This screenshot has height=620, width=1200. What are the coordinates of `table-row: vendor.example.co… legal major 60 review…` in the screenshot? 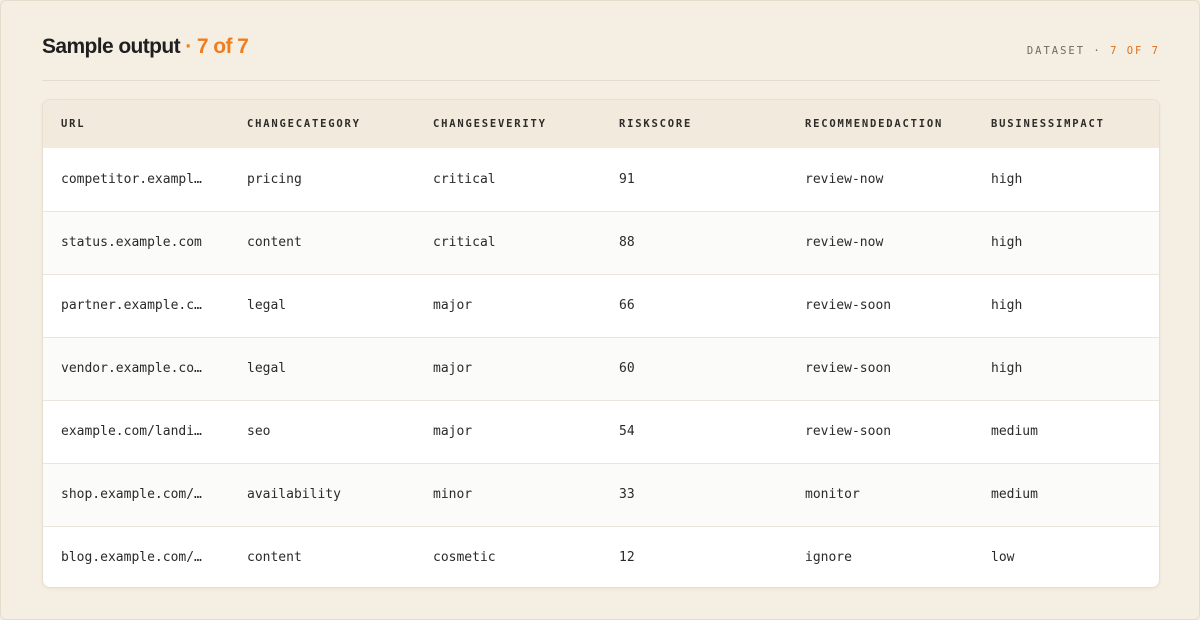 It's located at (601, 368).